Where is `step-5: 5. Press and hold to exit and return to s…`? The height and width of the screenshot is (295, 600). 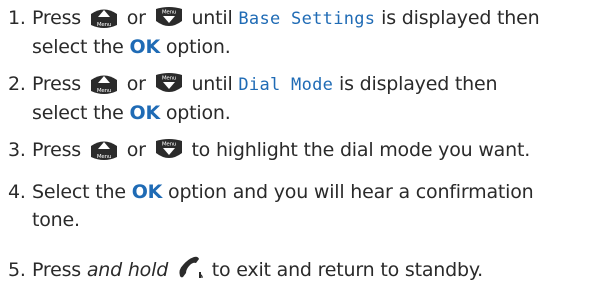
step-5: 5. Press and hold to exit and return to s… is located at coordinates (300, 269).